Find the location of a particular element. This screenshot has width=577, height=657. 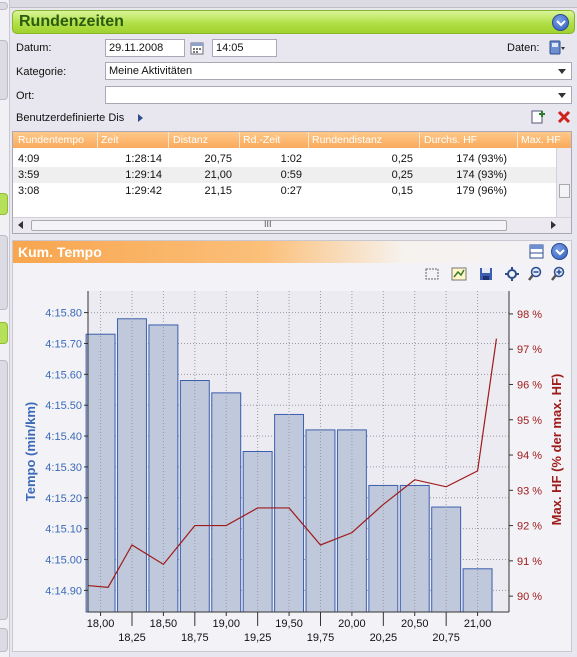

x-tick-label: 18,00 is located at coordinates (101, 624).